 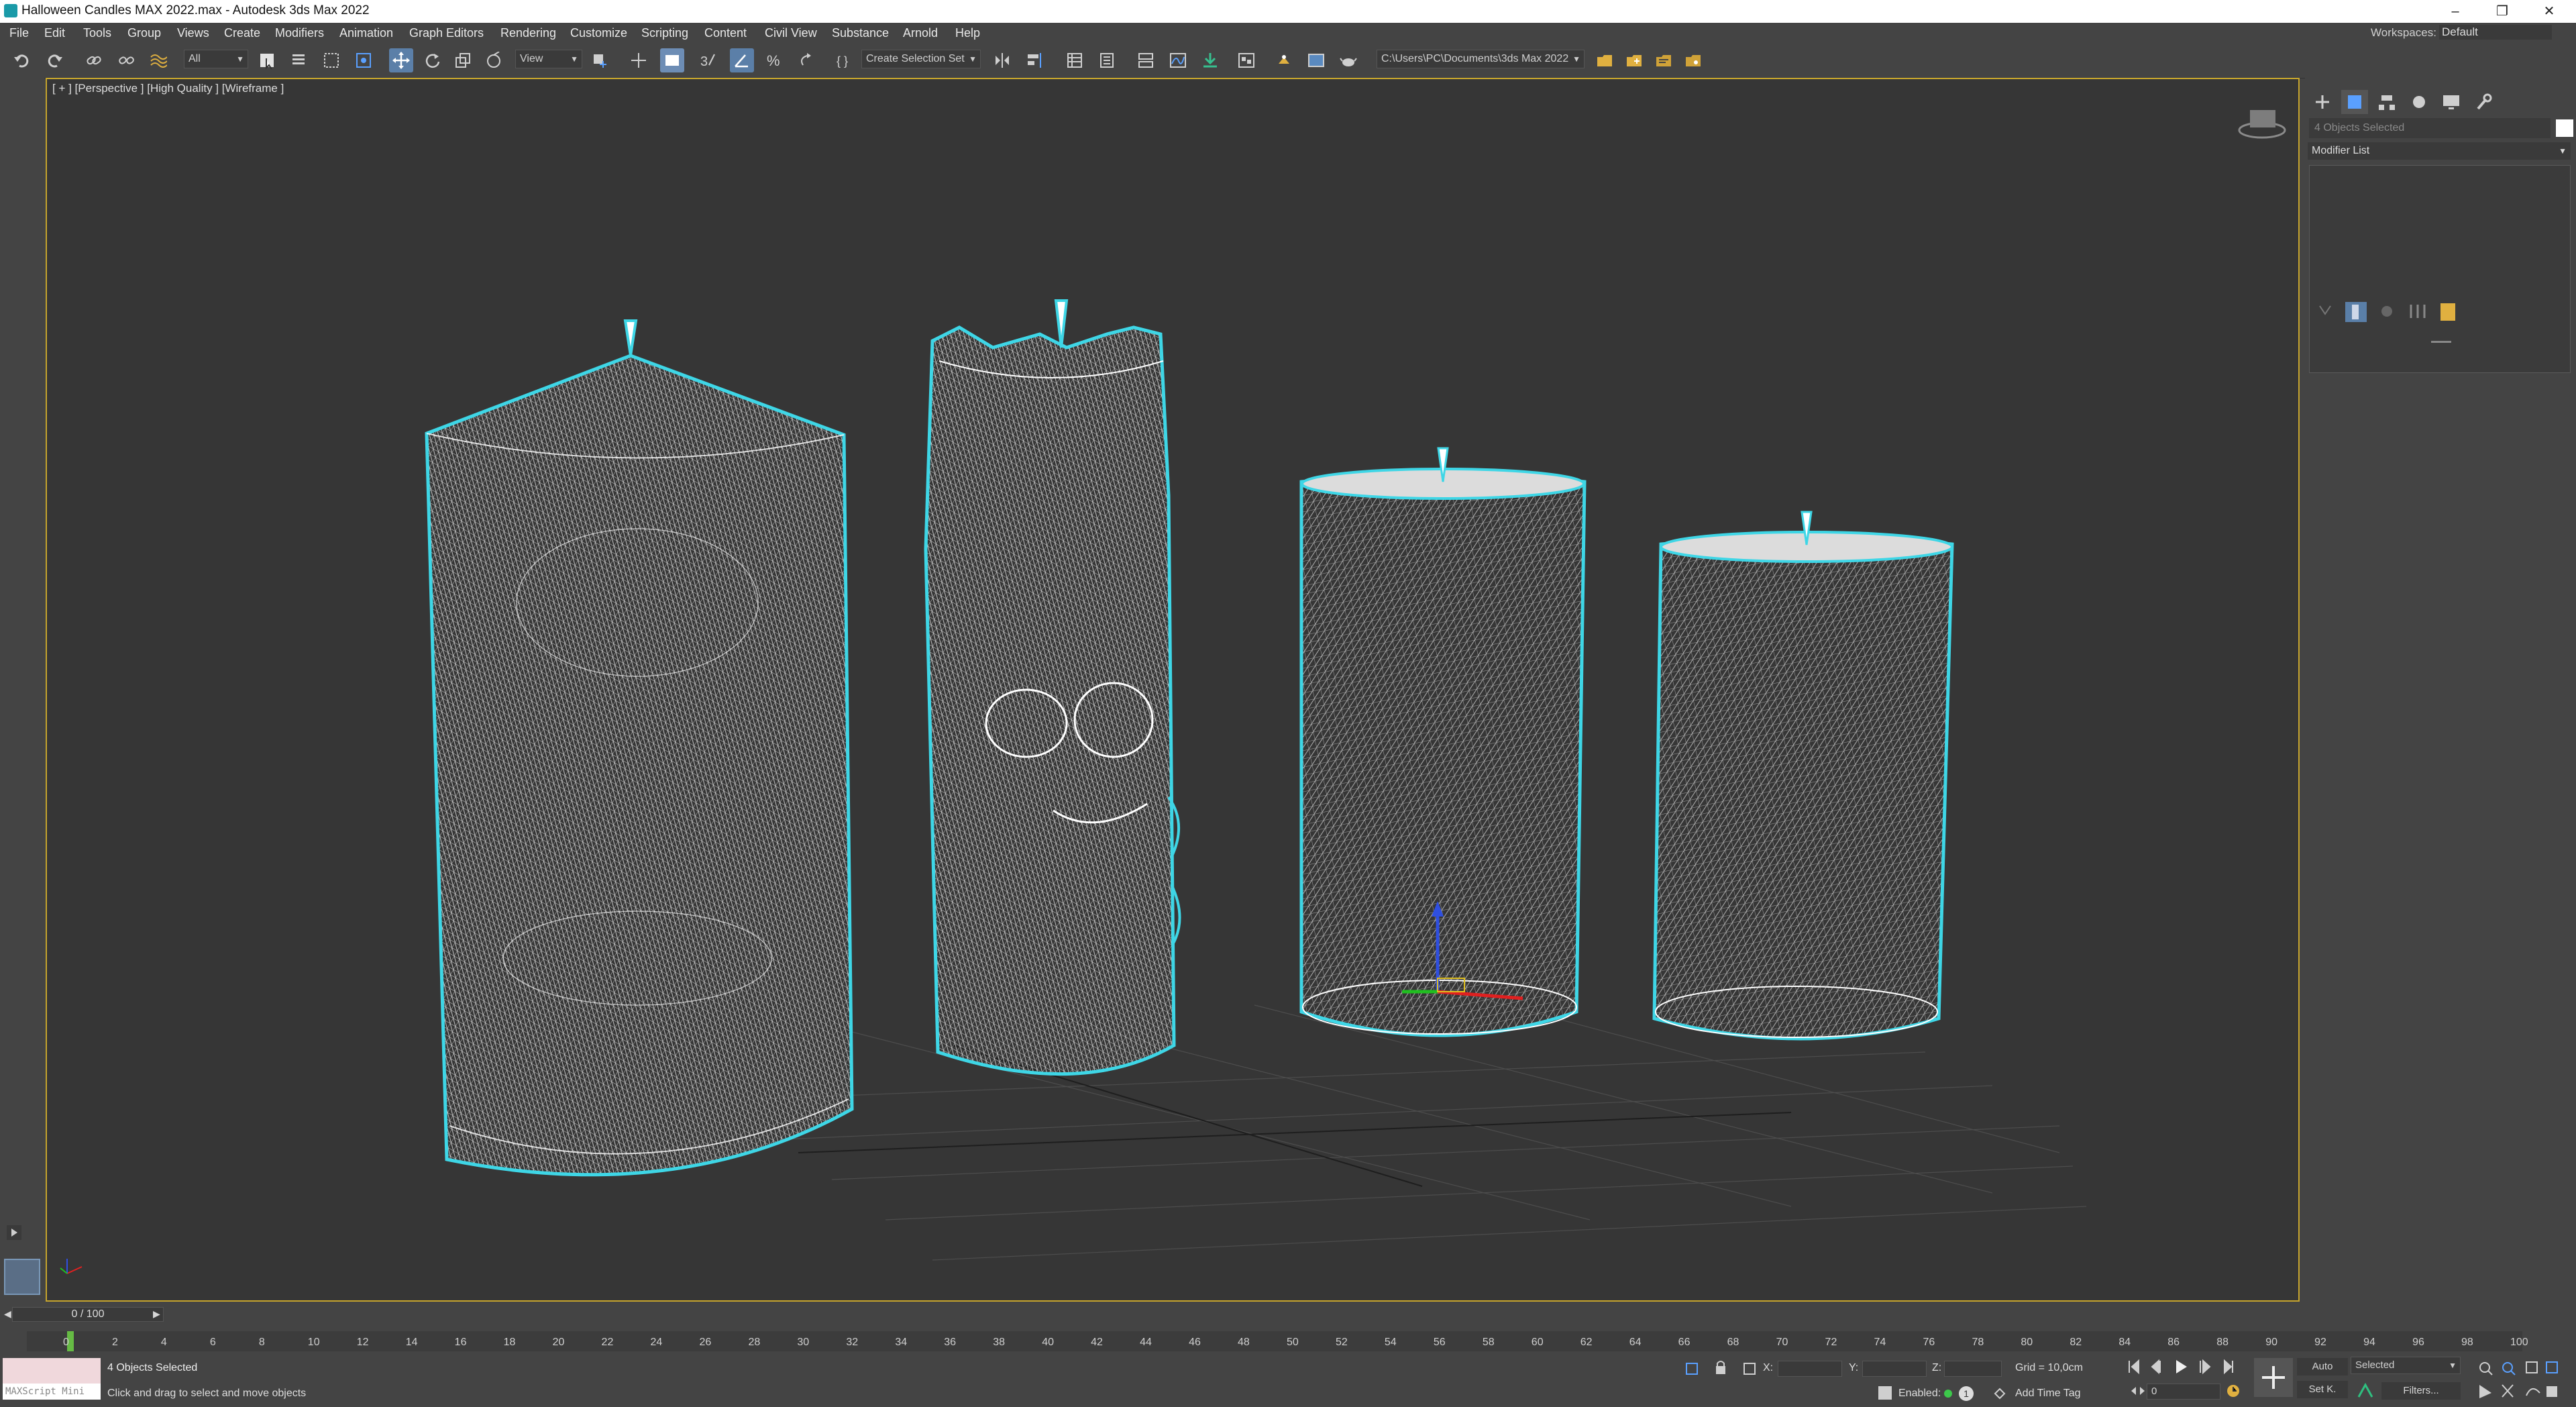 I want to click on axis-tripod, so click(x=71, y=1266).